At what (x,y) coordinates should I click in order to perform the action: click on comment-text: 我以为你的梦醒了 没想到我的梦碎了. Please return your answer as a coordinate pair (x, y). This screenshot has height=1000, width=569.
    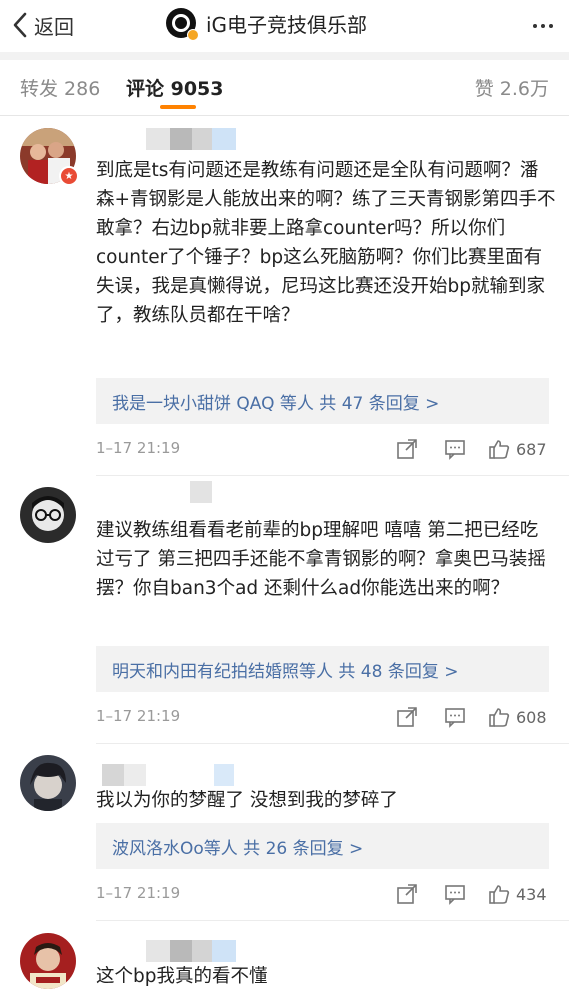
    Looking at the image, I should click on (247, 800).